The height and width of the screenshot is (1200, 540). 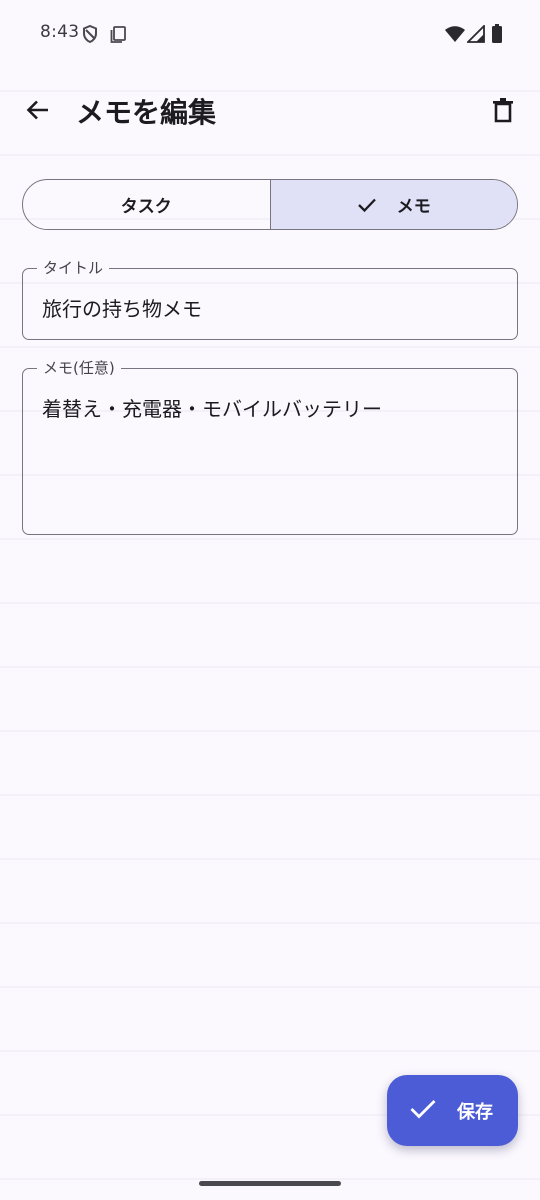 What do you see at coordinates (270, 446) in the screenshot?
I see `memo-field: メモ(任意) 着替え・充電器・モバイルバッテリー` at bounding box center [270, 446].